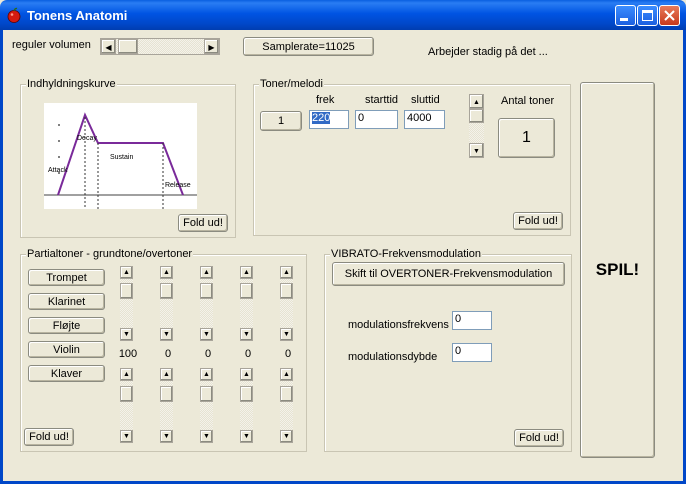  I want to click on tone-scroll-thumb, so click(476, 116).